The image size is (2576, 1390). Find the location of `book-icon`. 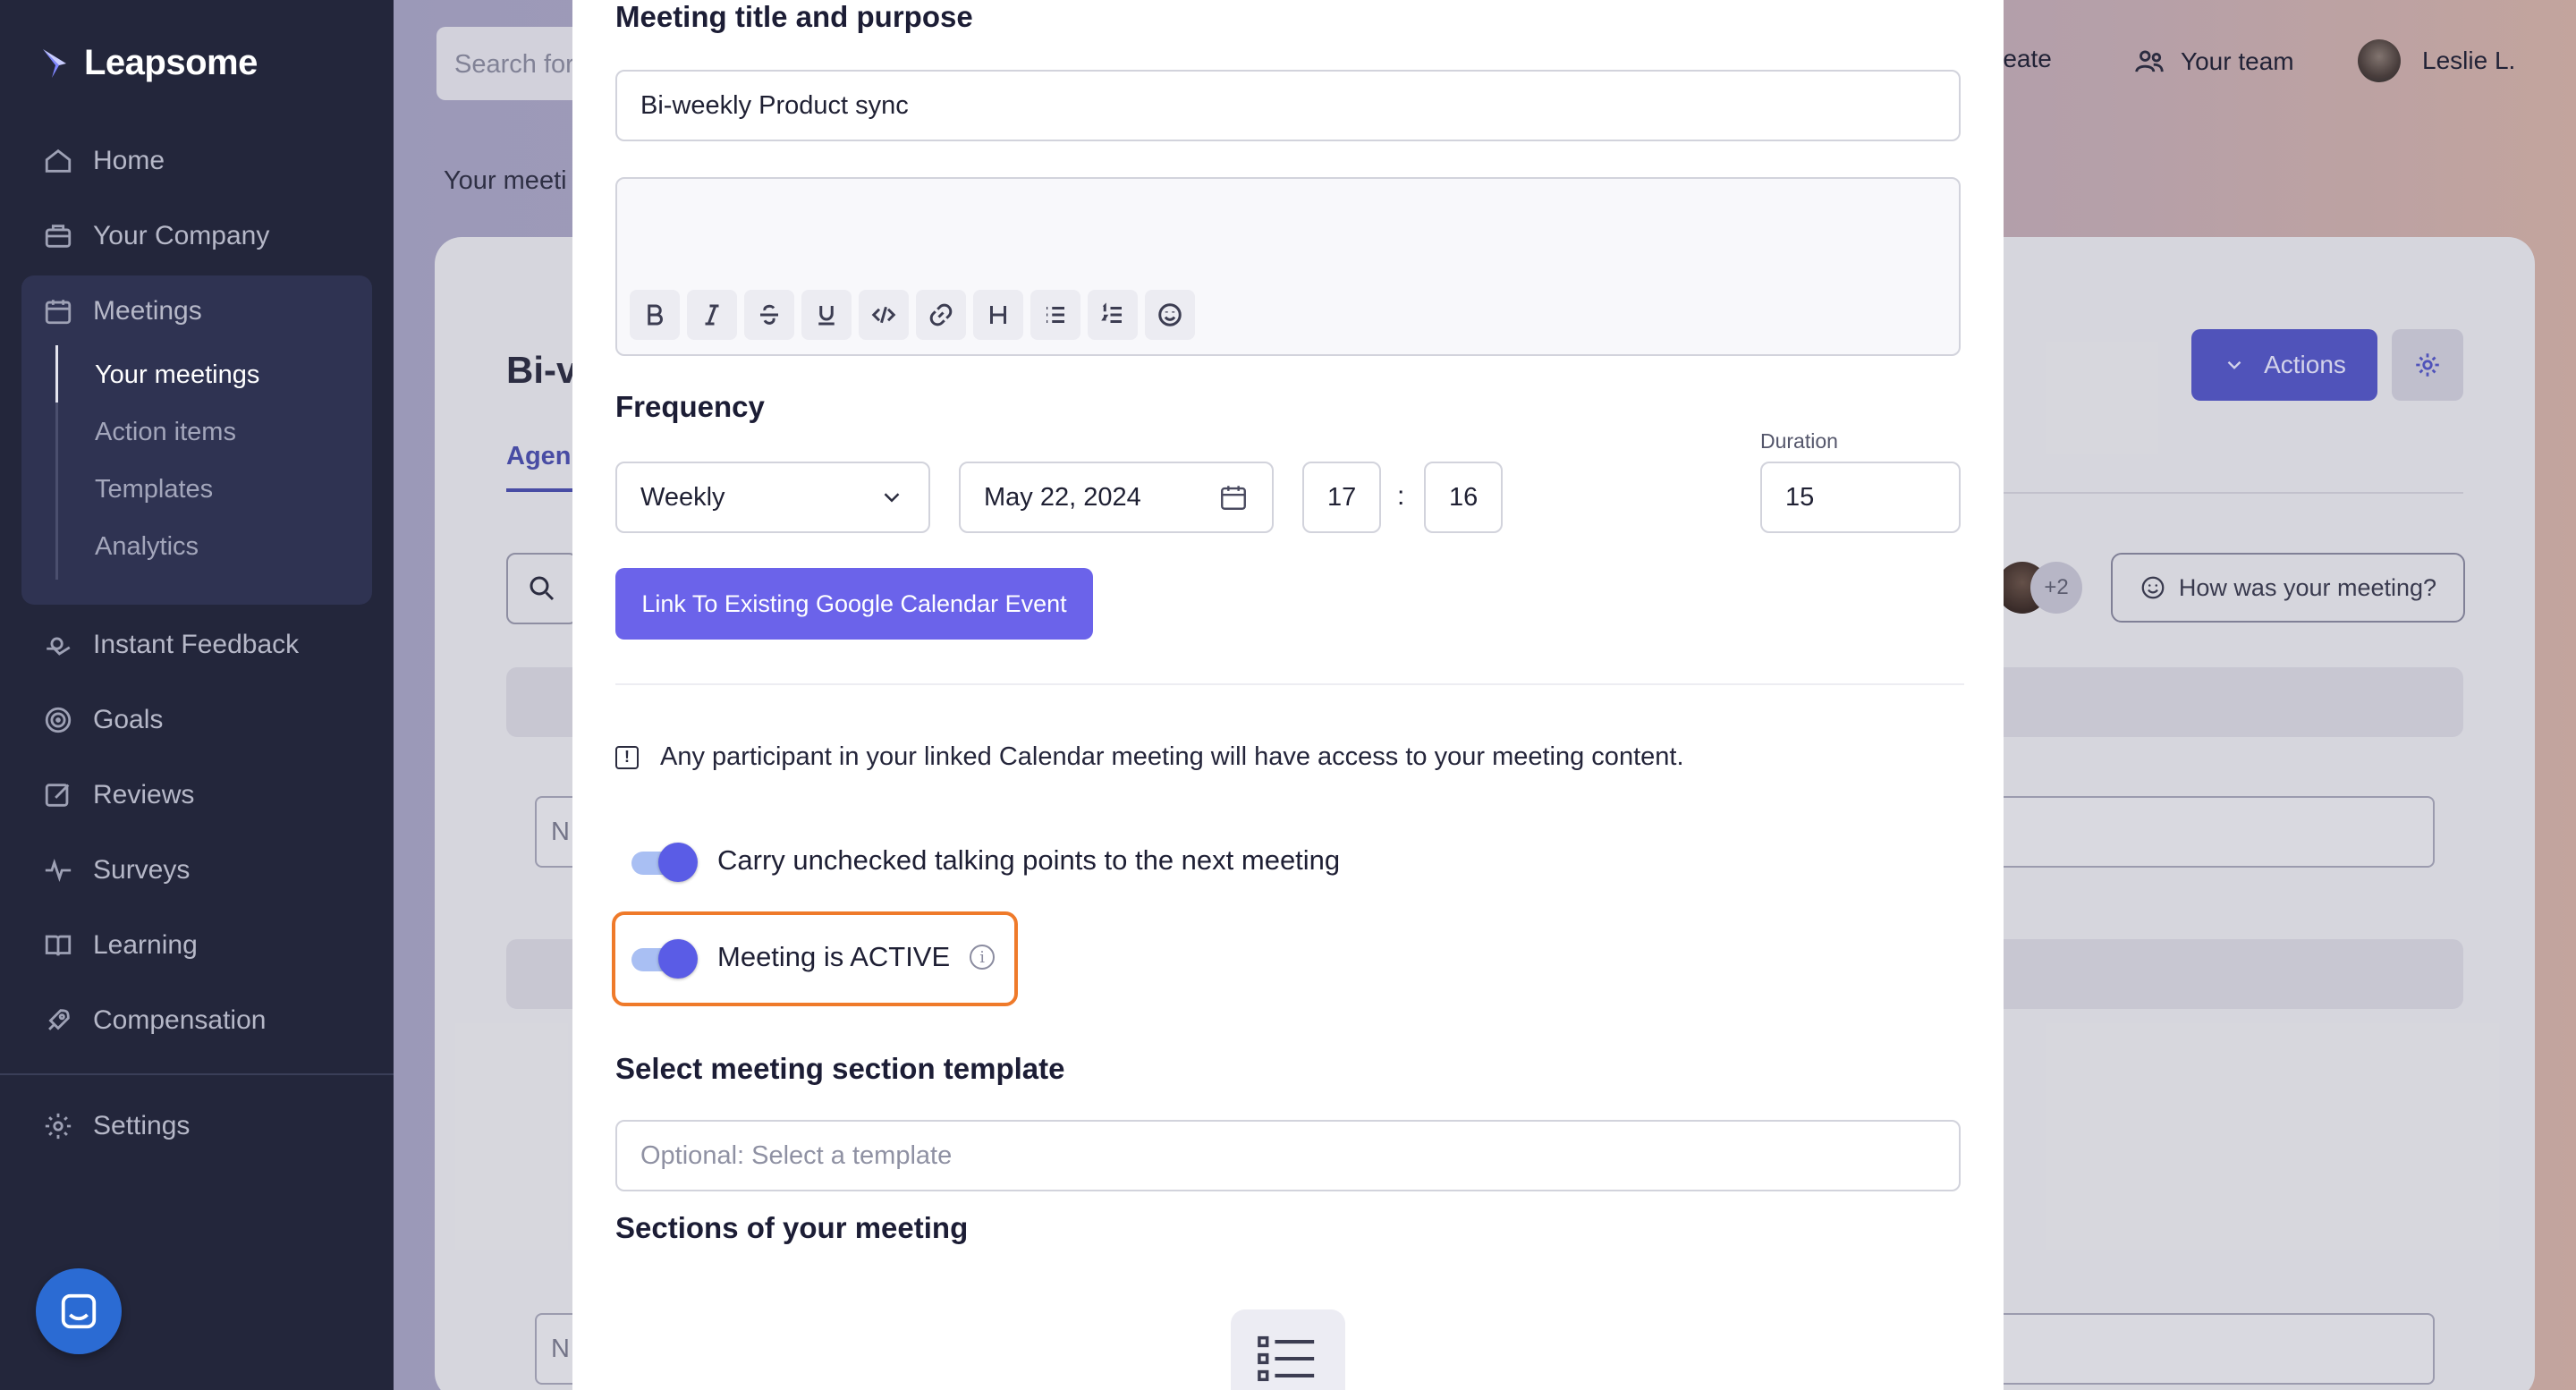

book-icon is located at coordinates (58, 945).